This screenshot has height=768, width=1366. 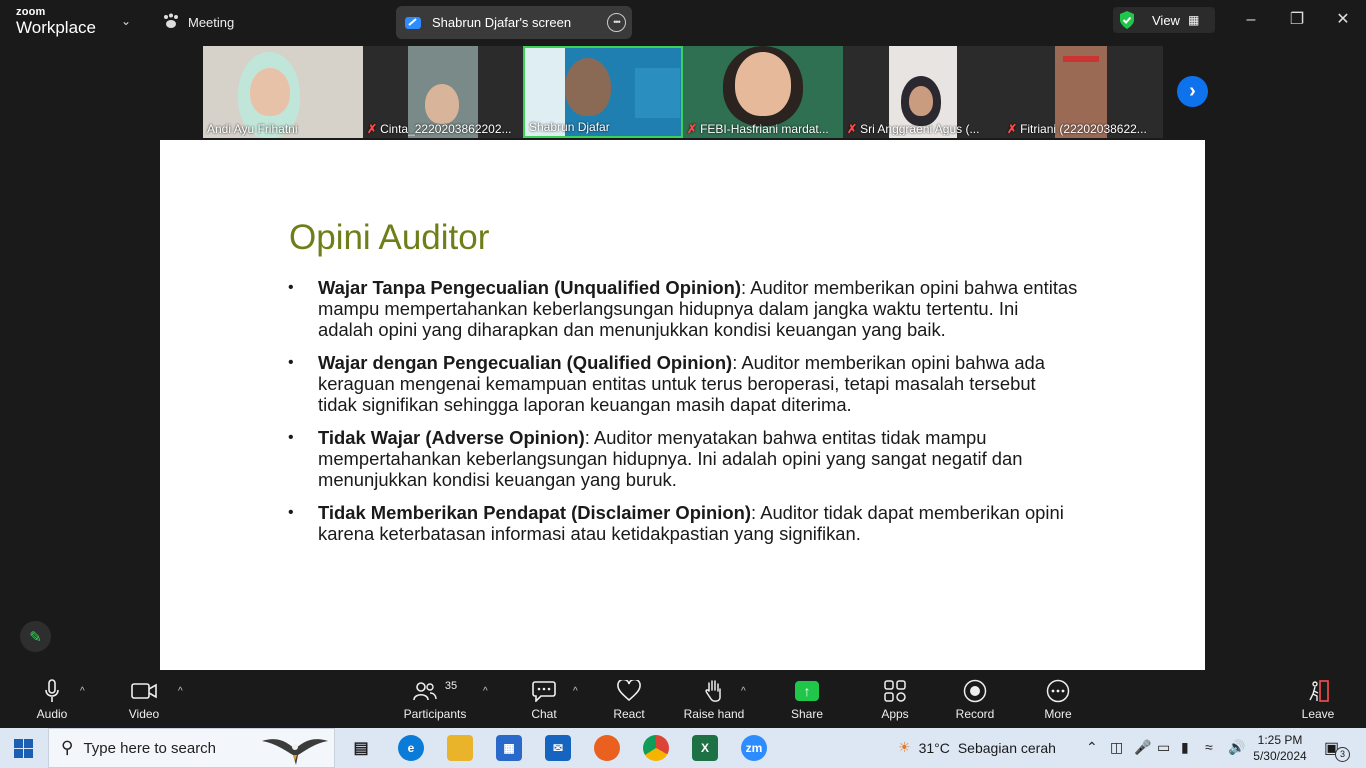 What do you see at coordinates (714, 691) in the screenshot?
I see `hand-icon` at bounding box center [714, 691].